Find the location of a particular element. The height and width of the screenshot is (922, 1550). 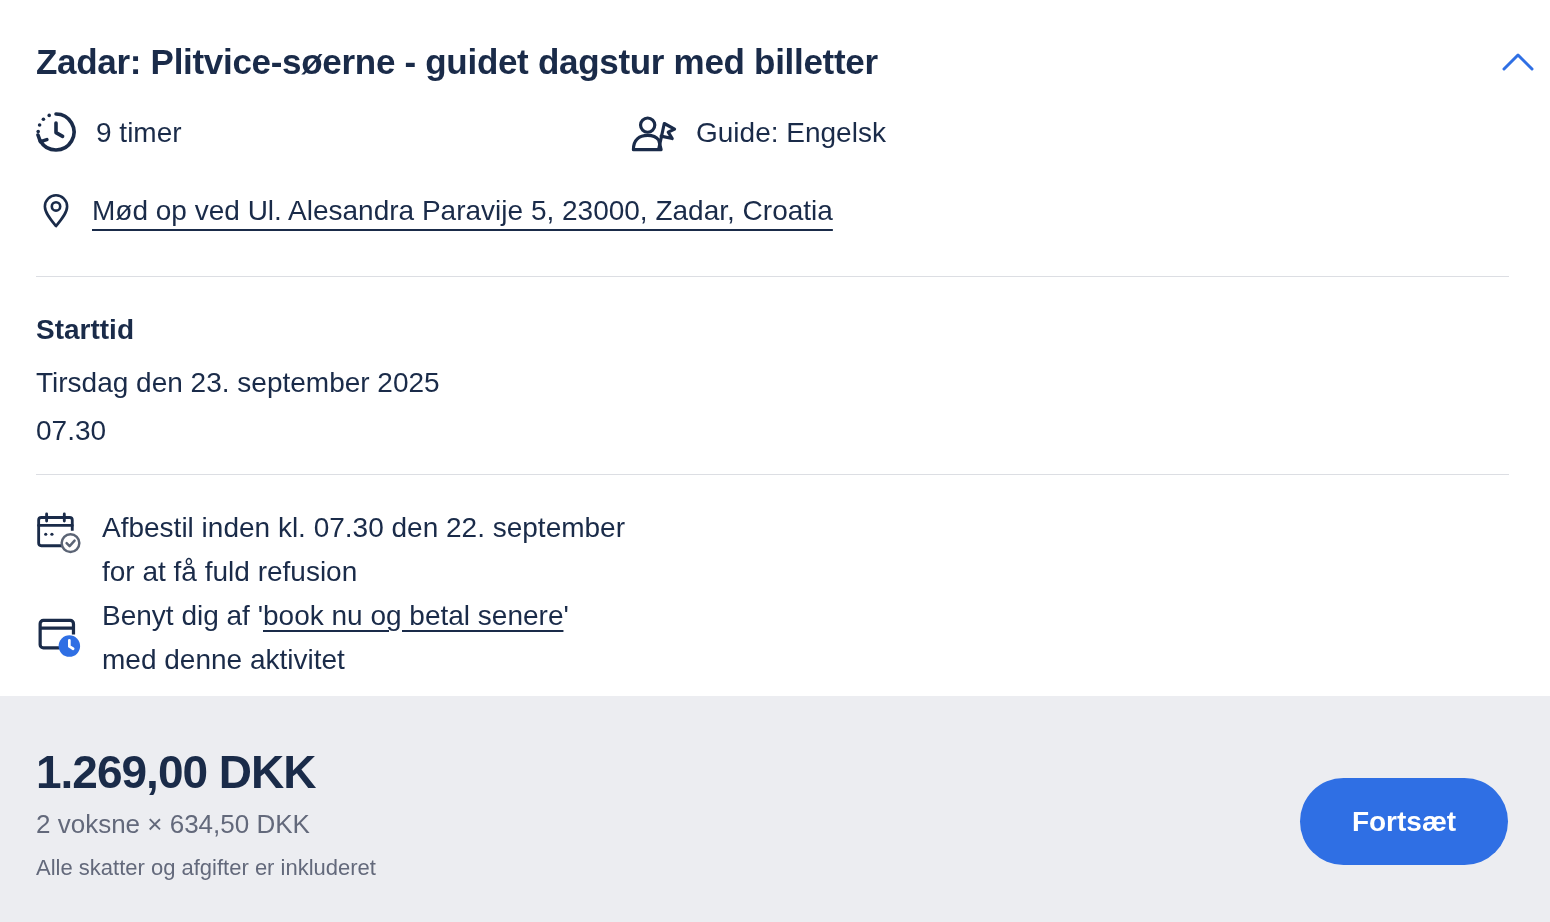

calendar-check-icon is located at coordinates (59, 532).